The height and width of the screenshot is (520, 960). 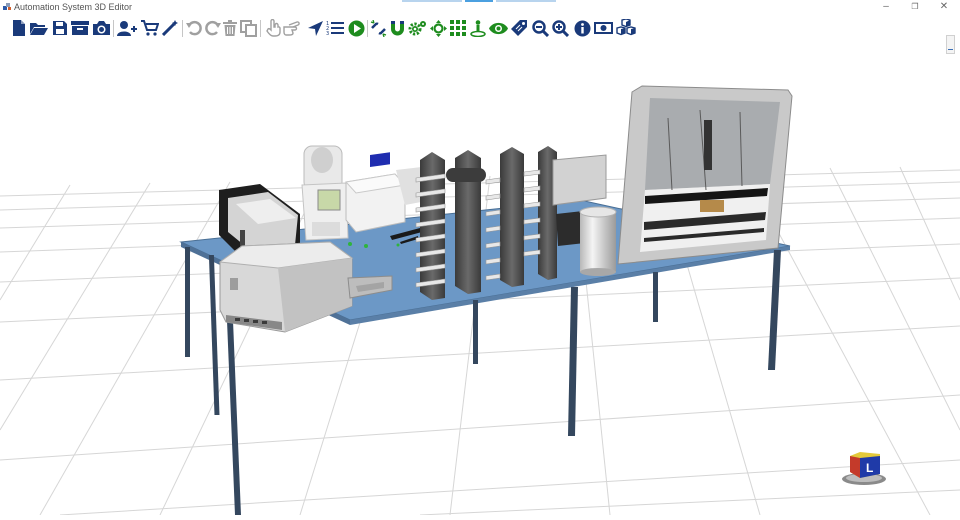 I want to click on open-folder-icon, so click(x=38, y=29).